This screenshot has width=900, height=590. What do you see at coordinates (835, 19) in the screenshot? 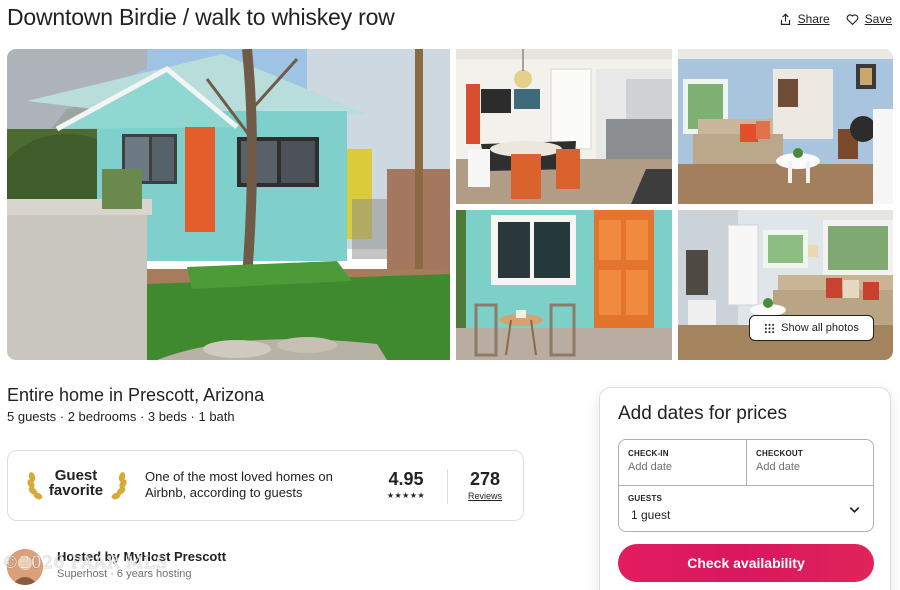
I see `top-actions: Share Save` at bounding box center [835, 19].